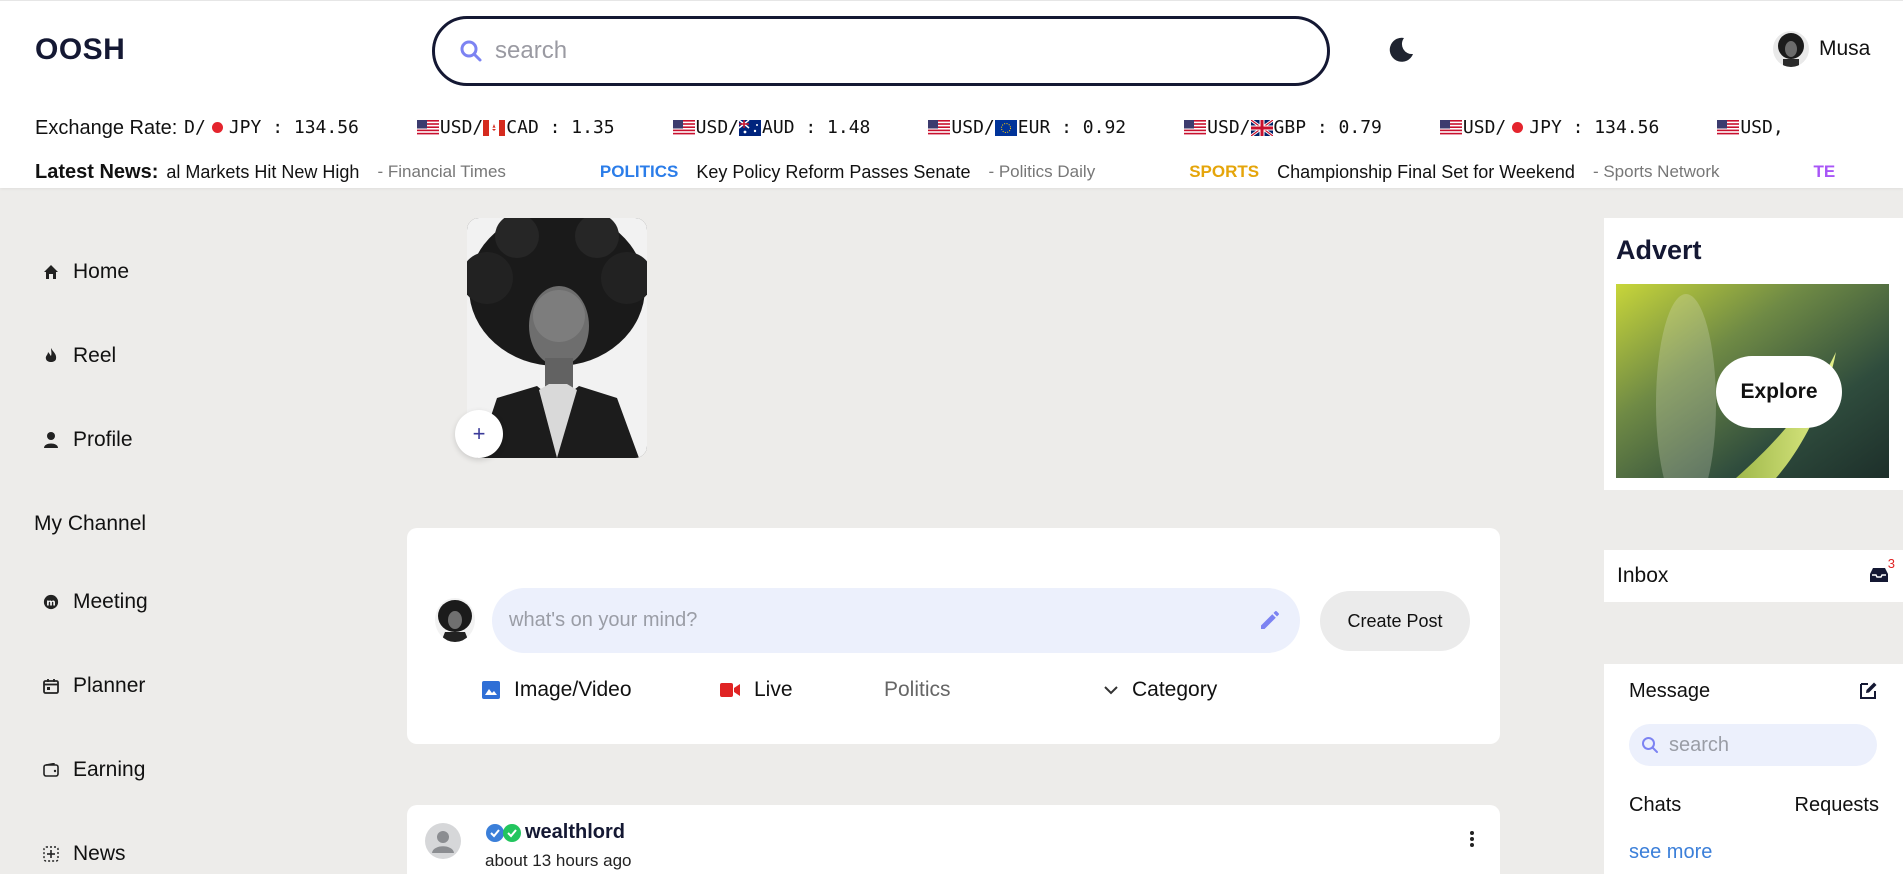 The height and width of the screenshot is (874, 1903). Describe the element at coordinates (1659, 250) in the screenshot. I see `advert-title: Advert` at that location.